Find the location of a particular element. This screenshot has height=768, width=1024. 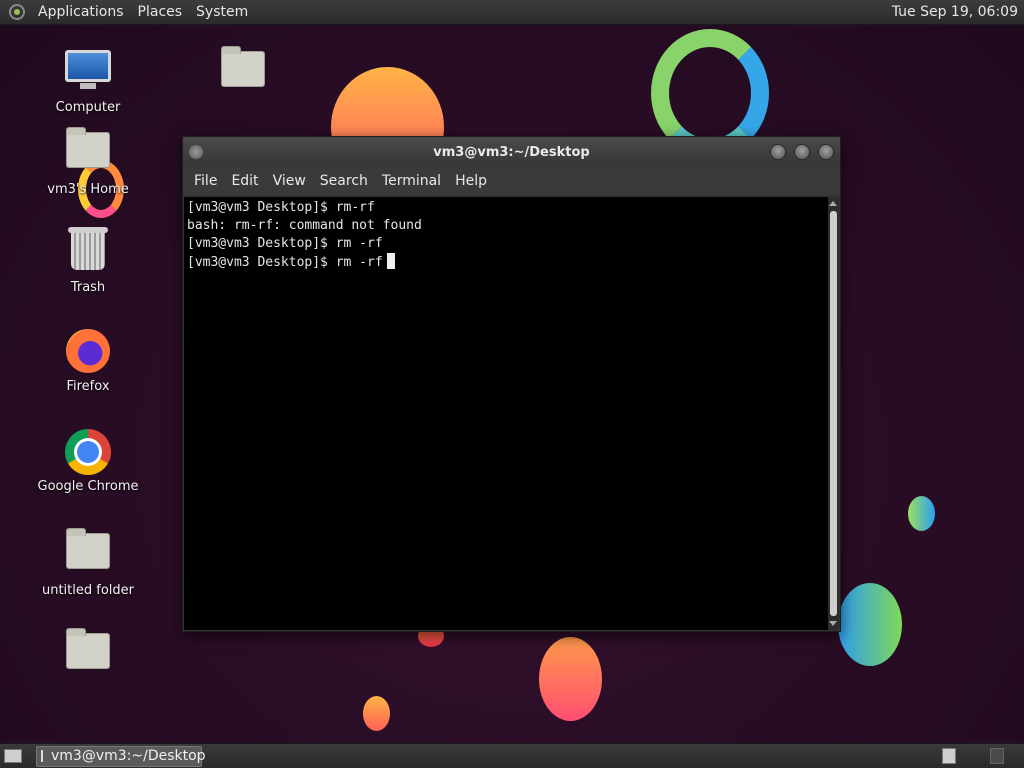

scroll-up-icon is located at coordinates (833, 203).